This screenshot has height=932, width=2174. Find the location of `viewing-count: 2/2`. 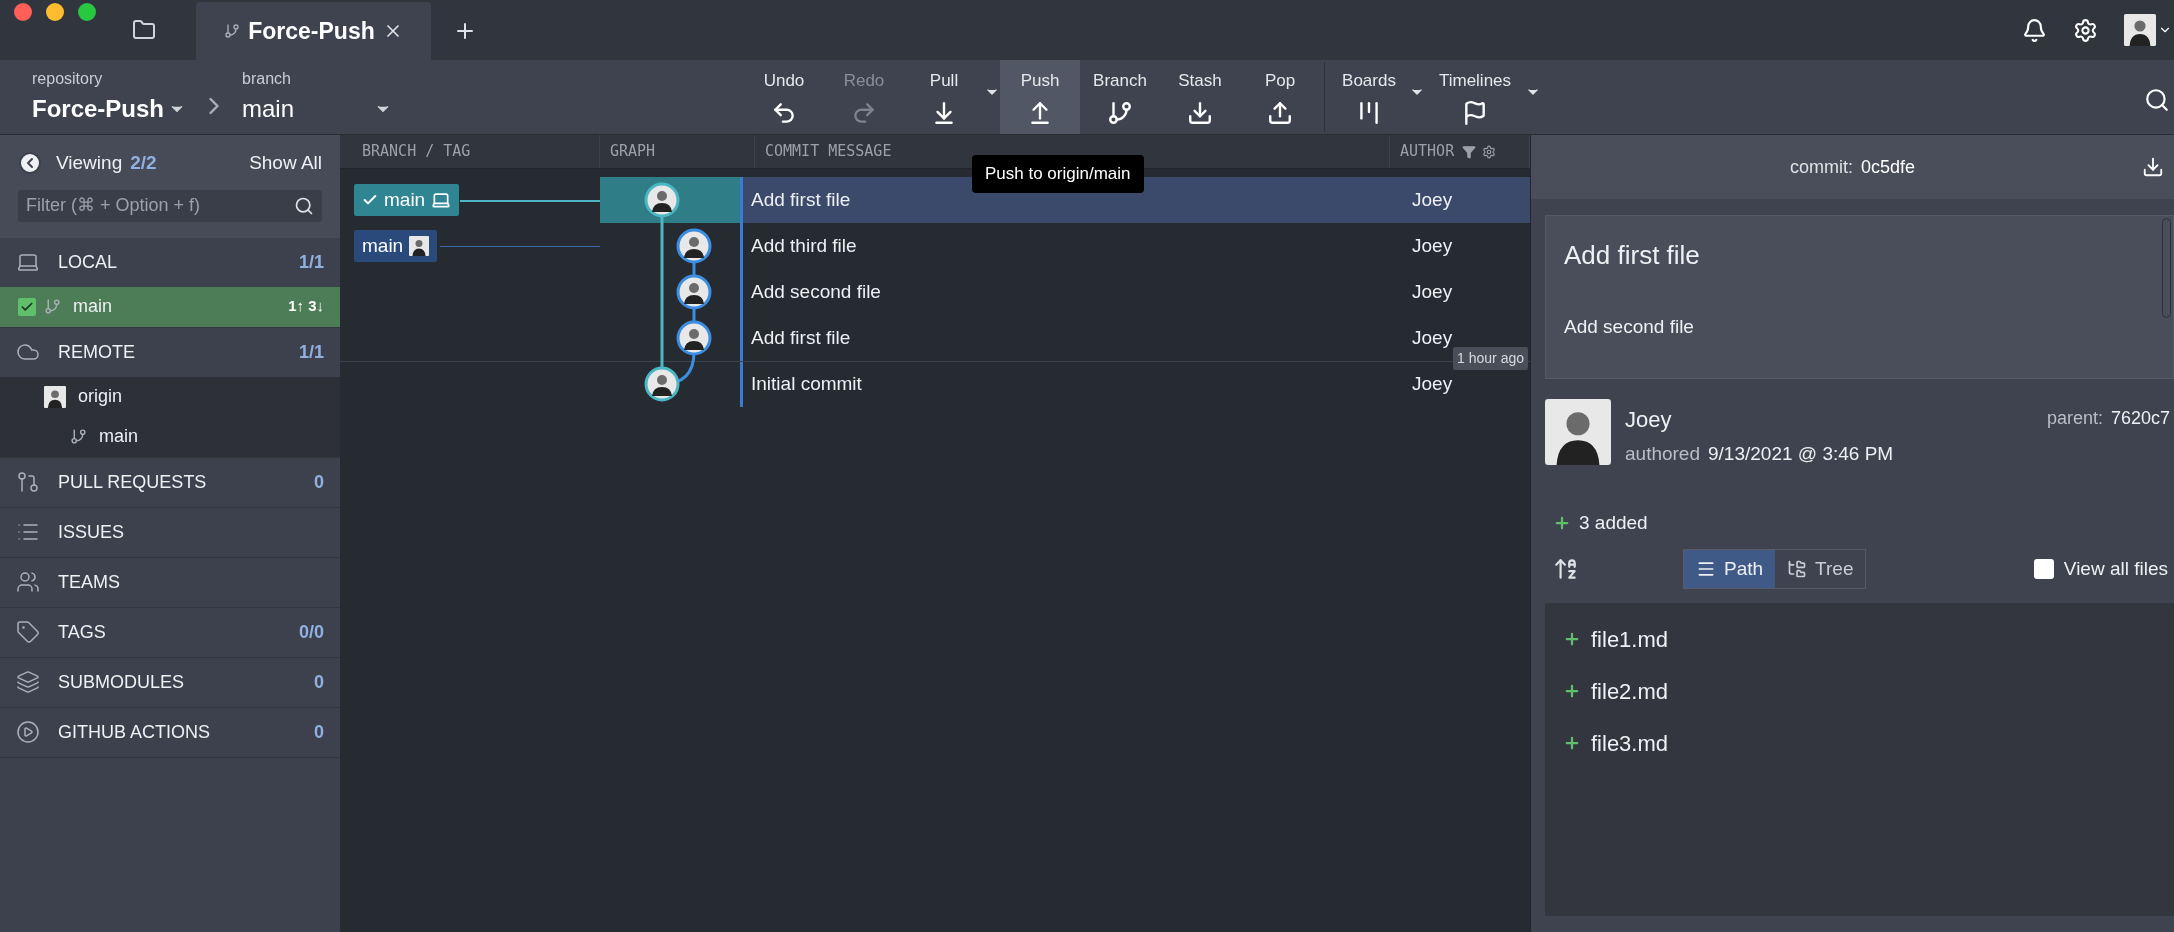

viewing-count: 2/2 is located at coordinates (143, 163).